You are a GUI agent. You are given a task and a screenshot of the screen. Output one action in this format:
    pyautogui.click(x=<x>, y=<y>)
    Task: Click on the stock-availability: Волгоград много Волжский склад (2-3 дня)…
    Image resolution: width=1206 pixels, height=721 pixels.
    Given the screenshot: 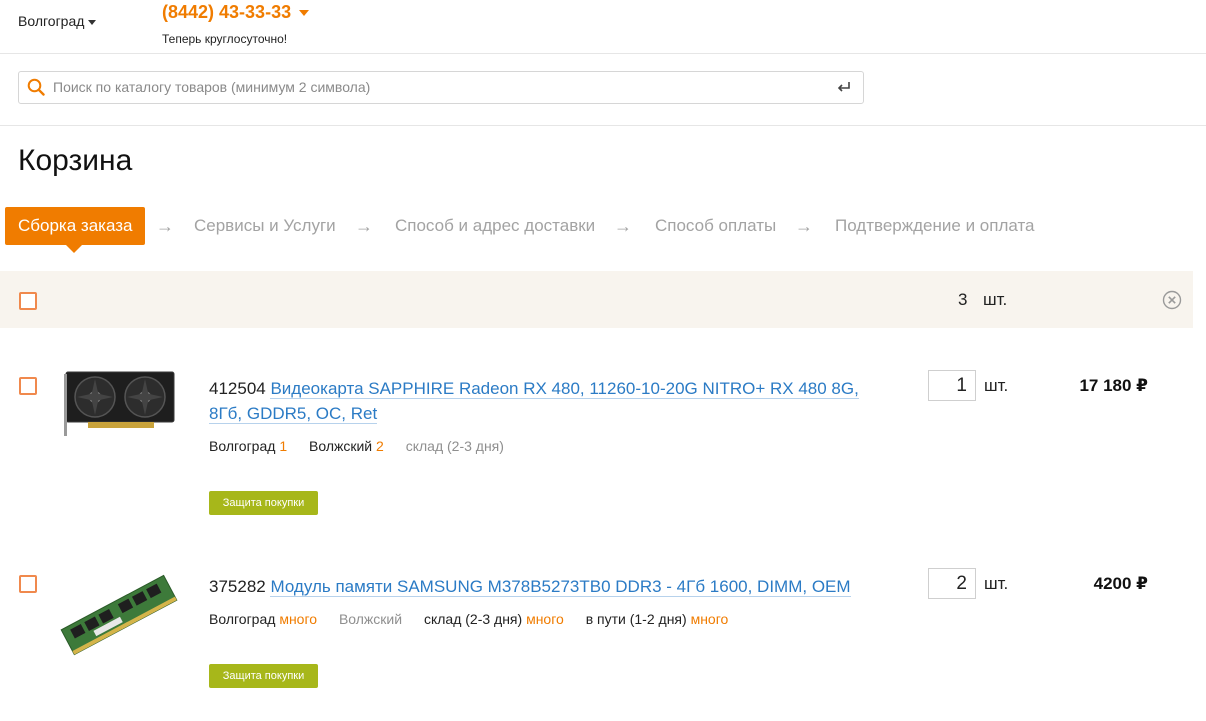 What is the action you would take?
    pyautogui.click(x=477, y=619)
    